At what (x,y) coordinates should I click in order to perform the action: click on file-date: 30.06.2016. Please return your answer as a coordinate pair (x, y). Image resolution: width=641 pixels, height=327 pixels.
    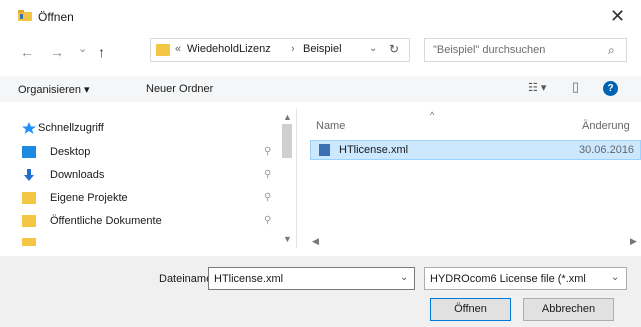
    Looking at the image, I should click on (607, 150).